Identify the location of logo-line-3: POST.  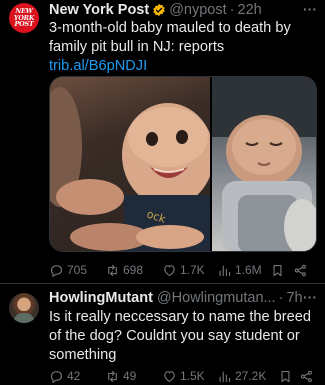
(24, 24).